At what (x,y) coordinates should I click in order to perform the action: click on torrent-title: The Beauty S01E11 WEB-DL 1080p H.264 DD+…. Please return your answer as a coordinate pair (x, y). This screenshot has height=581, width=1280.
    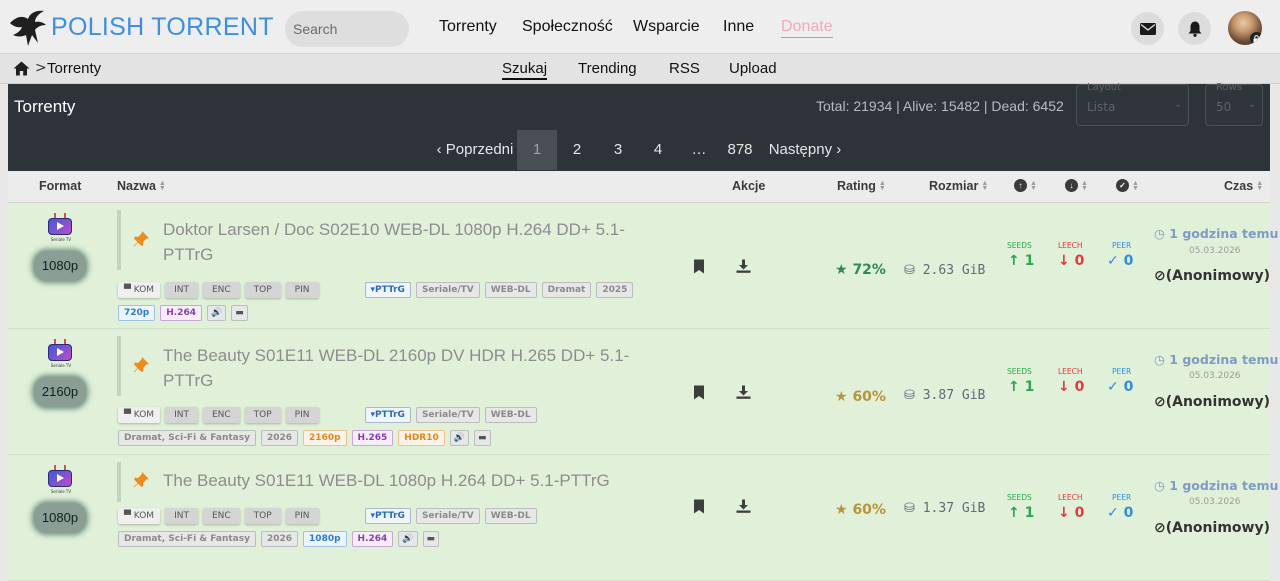
    Looking at the image, I should click on (408, 480).